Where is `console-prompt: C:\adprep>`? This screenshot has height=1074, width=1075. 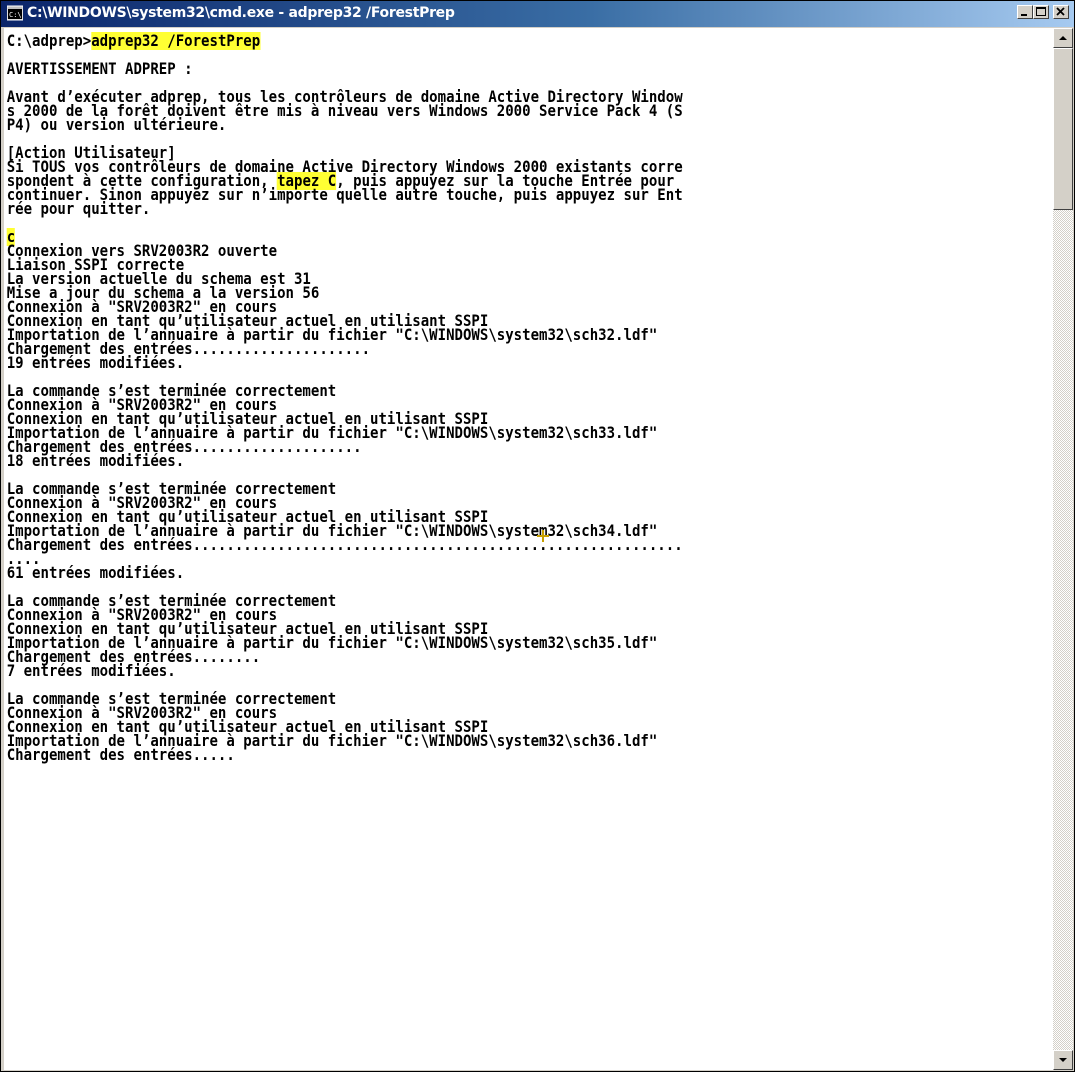
console-prompt: C:\adprep> is located at coordinates (49, 41).